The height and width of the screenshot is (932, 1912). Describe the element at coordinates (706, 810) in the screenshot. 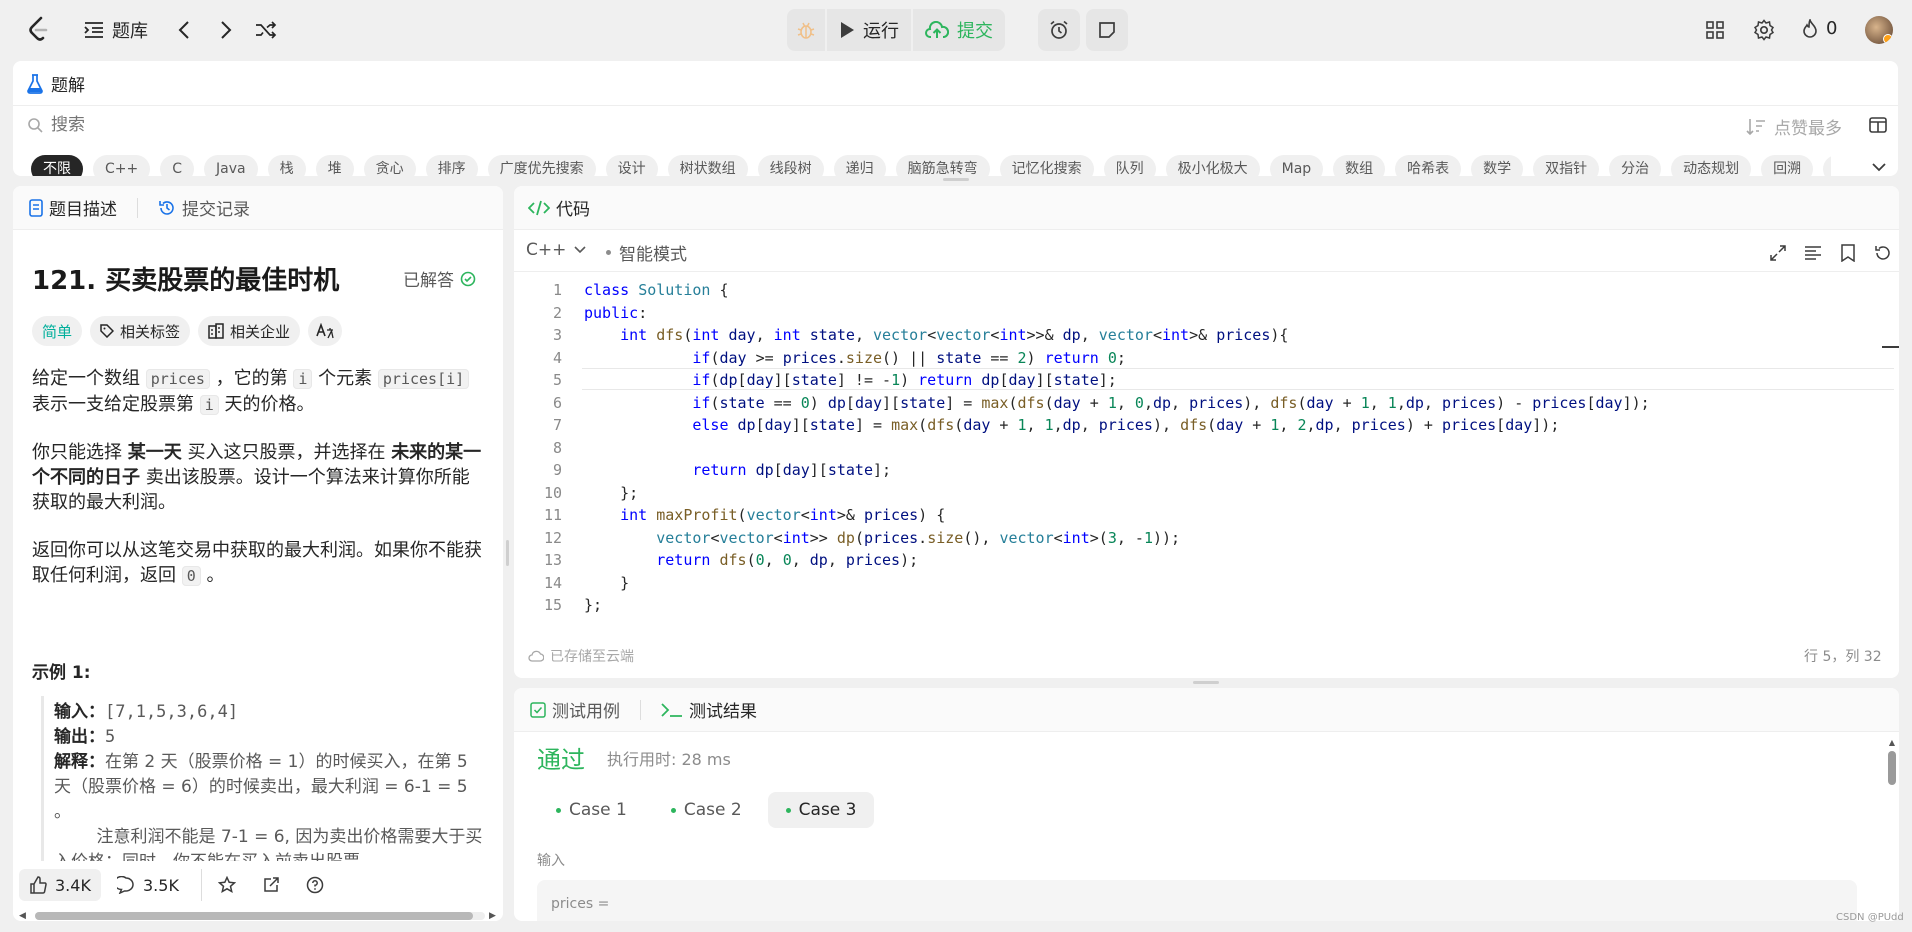

I see `case-tab: Case 2` at that location.